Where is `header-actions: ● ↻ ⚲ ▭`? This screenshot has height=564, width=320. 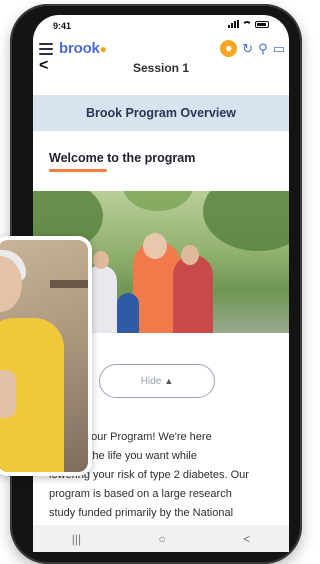
header-actions: ● ↻ ⚲ ▭ is located at coordinates (252, 48).